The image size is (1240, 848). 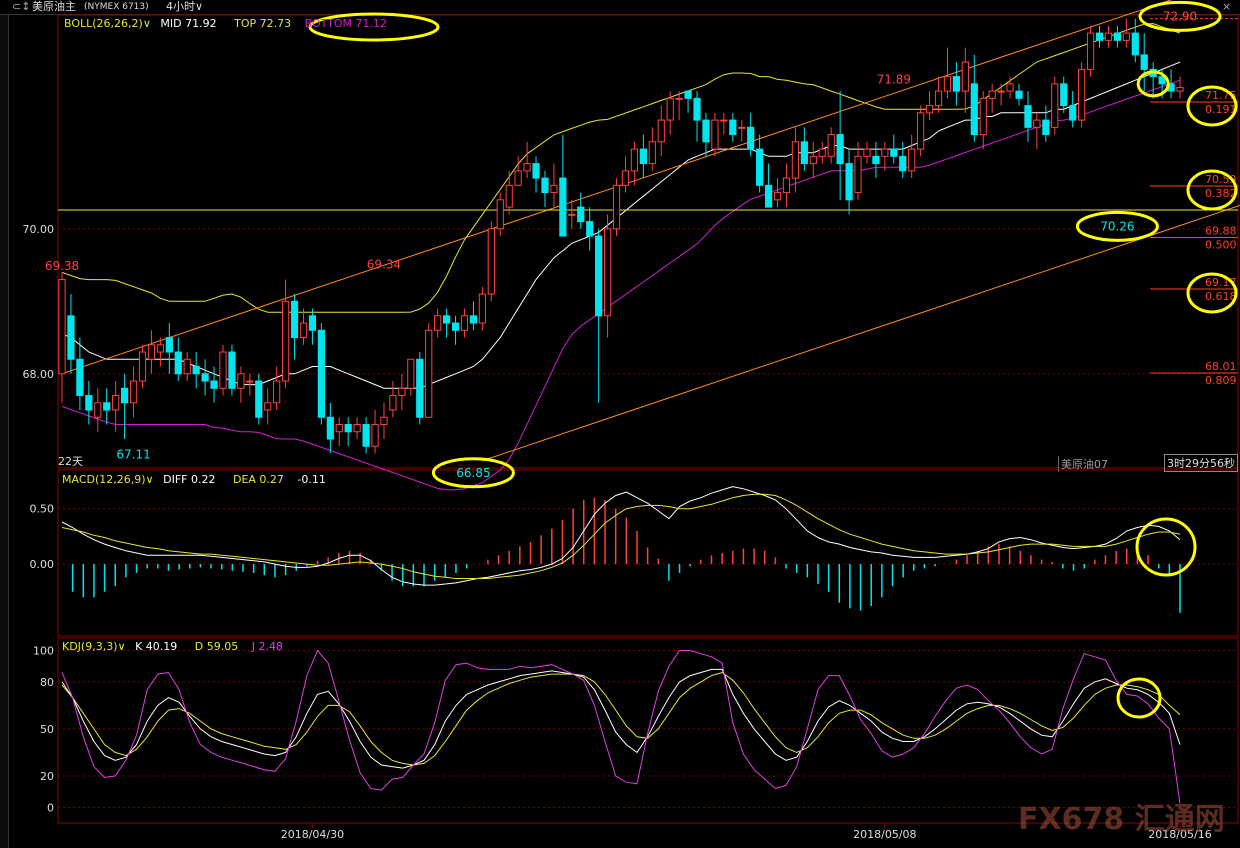 What do you see at coordinates (39, 374) in the screenshot?
I see `price-tick-label: 68.00` at bounding box center [39, 374].